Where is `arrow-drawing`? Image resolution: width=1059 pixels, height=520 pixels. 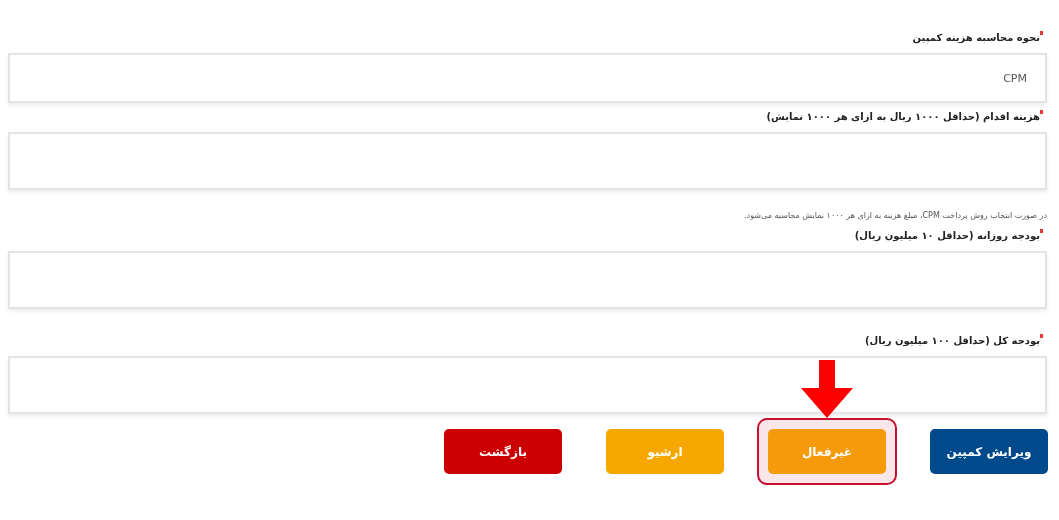 arrow-drawing is located at coordinates (827, 389).